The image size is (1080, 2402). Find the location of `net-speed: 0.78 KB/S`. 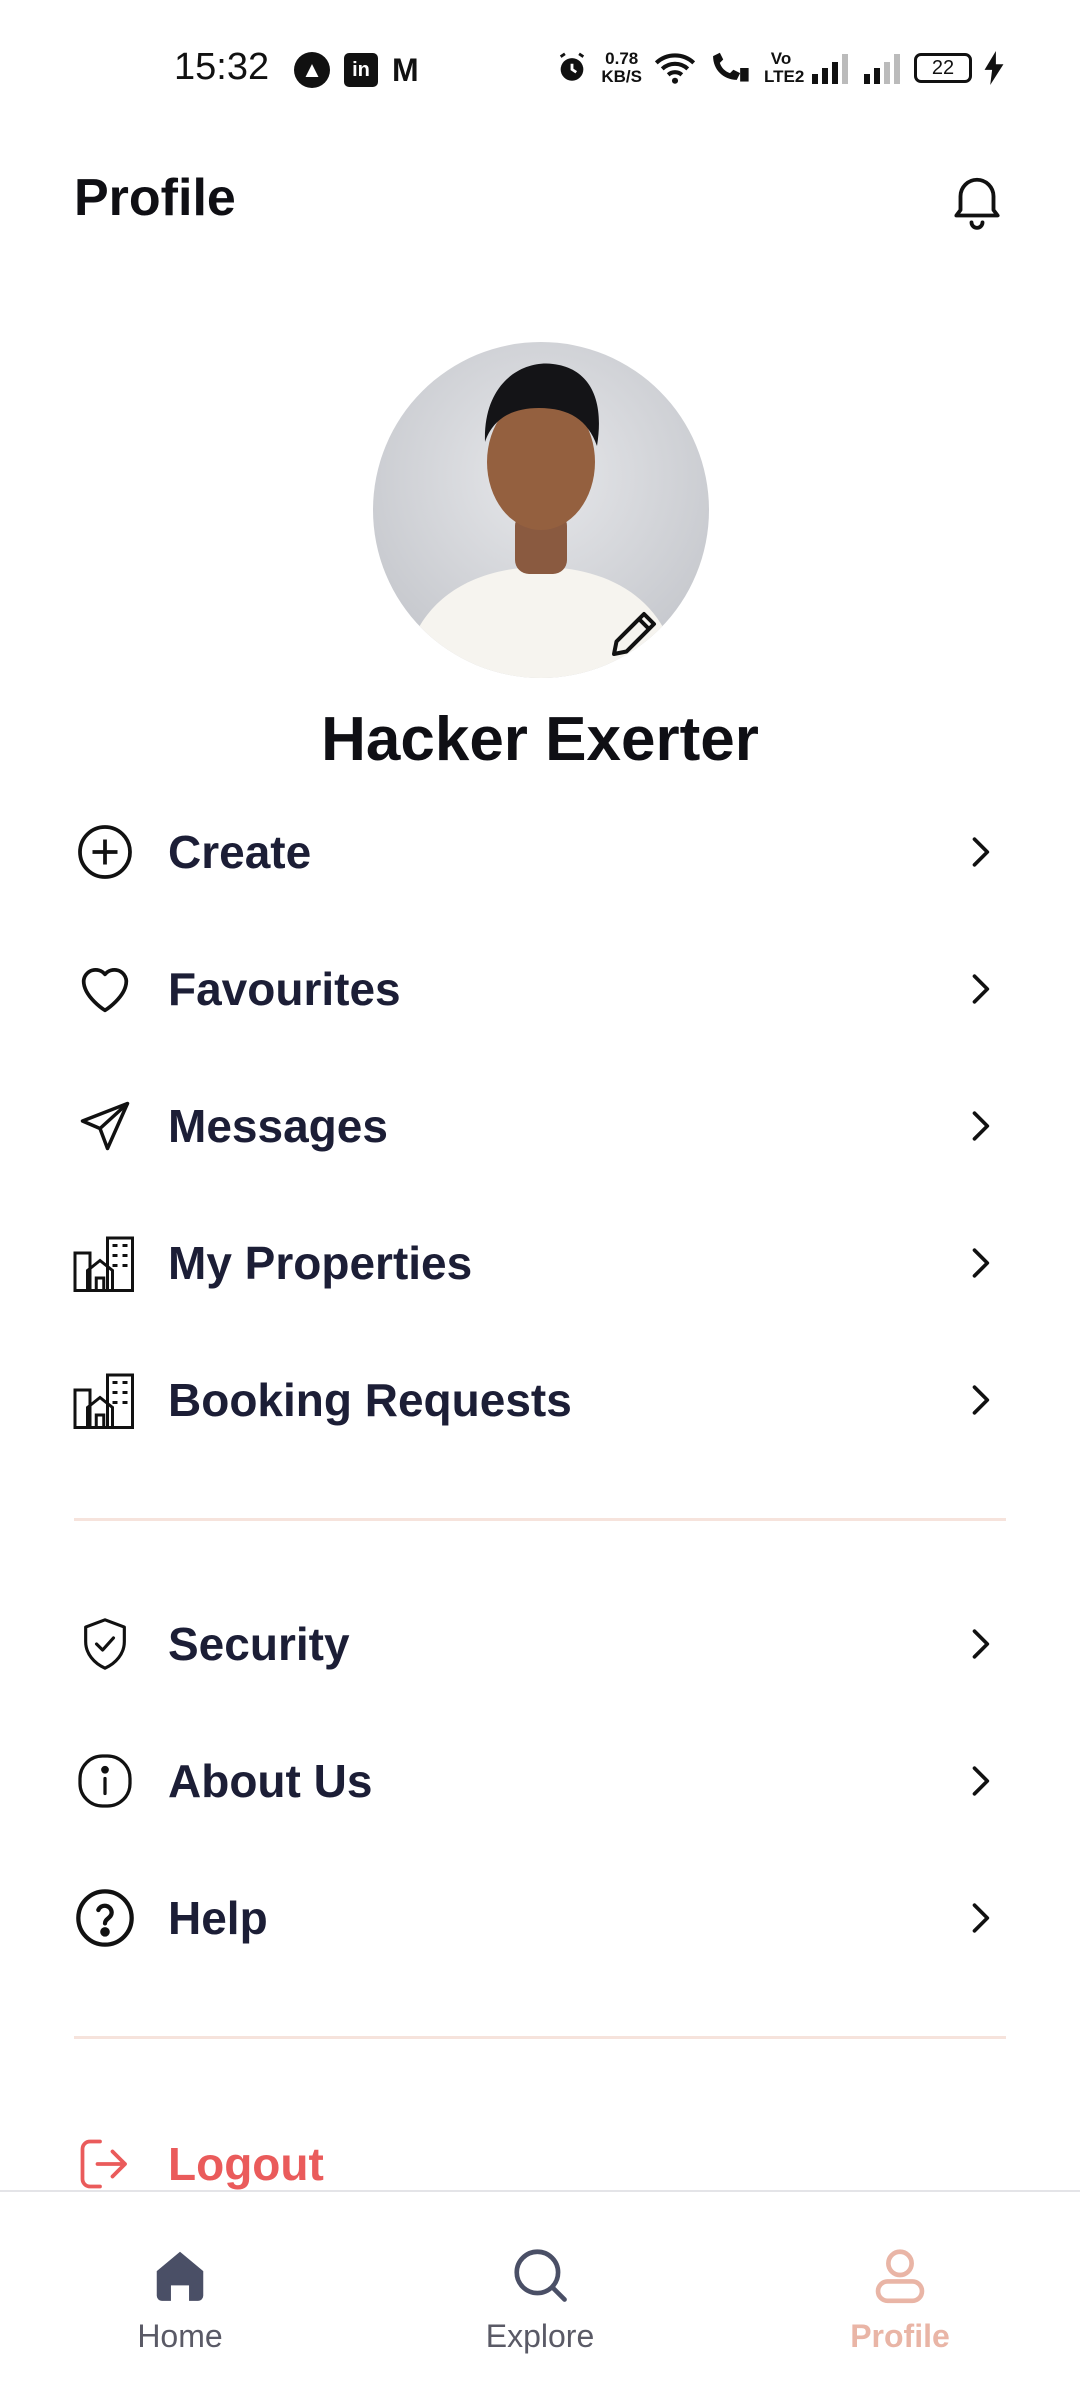

net-speed: 0.78 KB/S is located at coordinates (621, 67).